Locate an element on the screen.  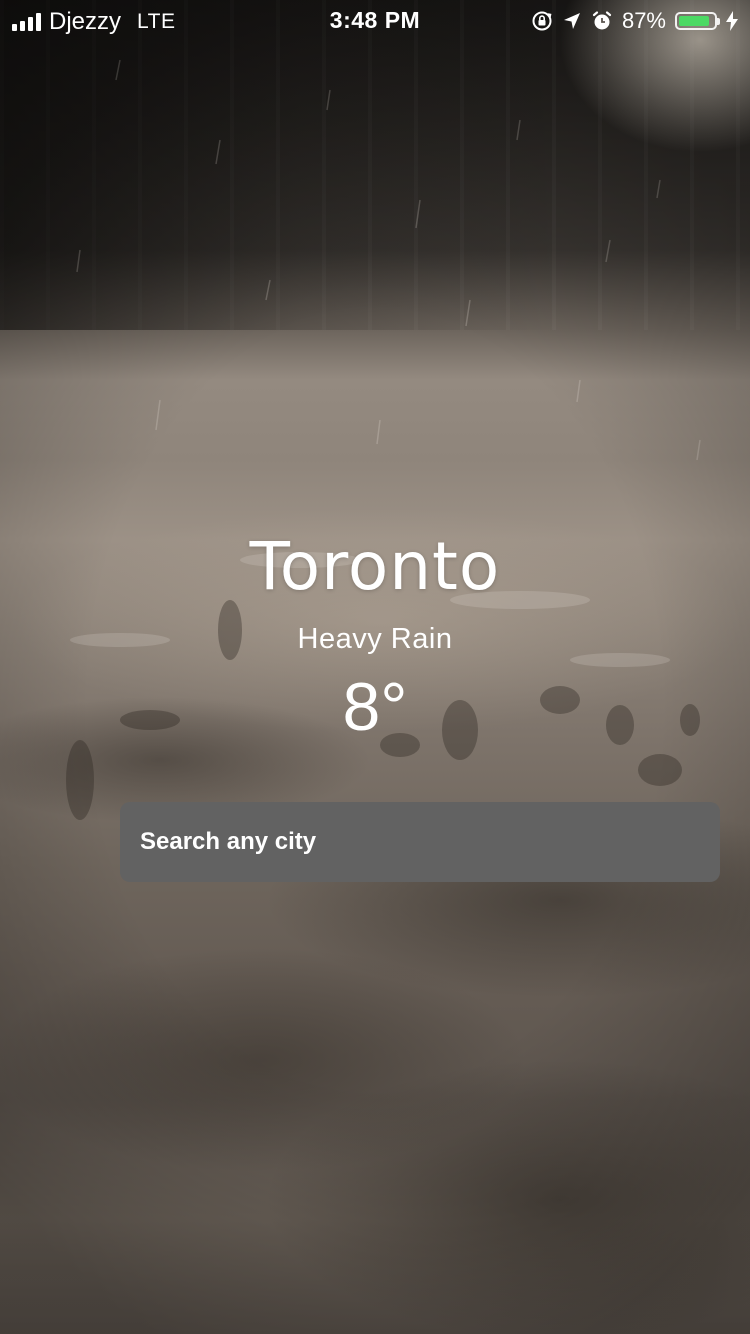
city-name: Toronto is located at coordinates (375, 566).